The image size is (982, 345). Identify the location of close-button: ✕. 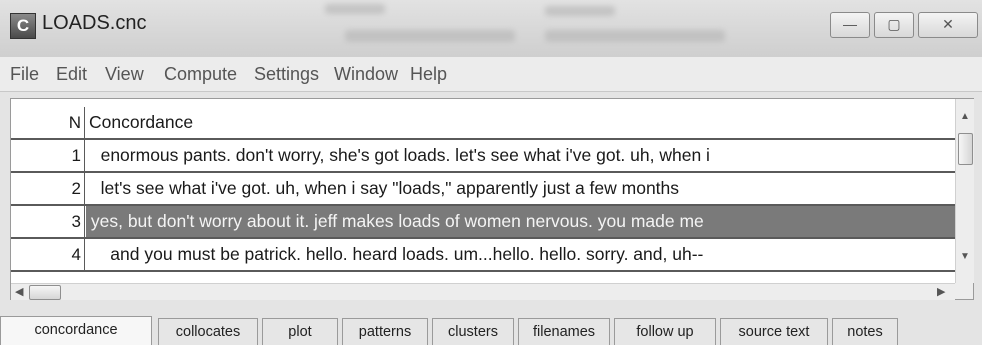
(948, 25).